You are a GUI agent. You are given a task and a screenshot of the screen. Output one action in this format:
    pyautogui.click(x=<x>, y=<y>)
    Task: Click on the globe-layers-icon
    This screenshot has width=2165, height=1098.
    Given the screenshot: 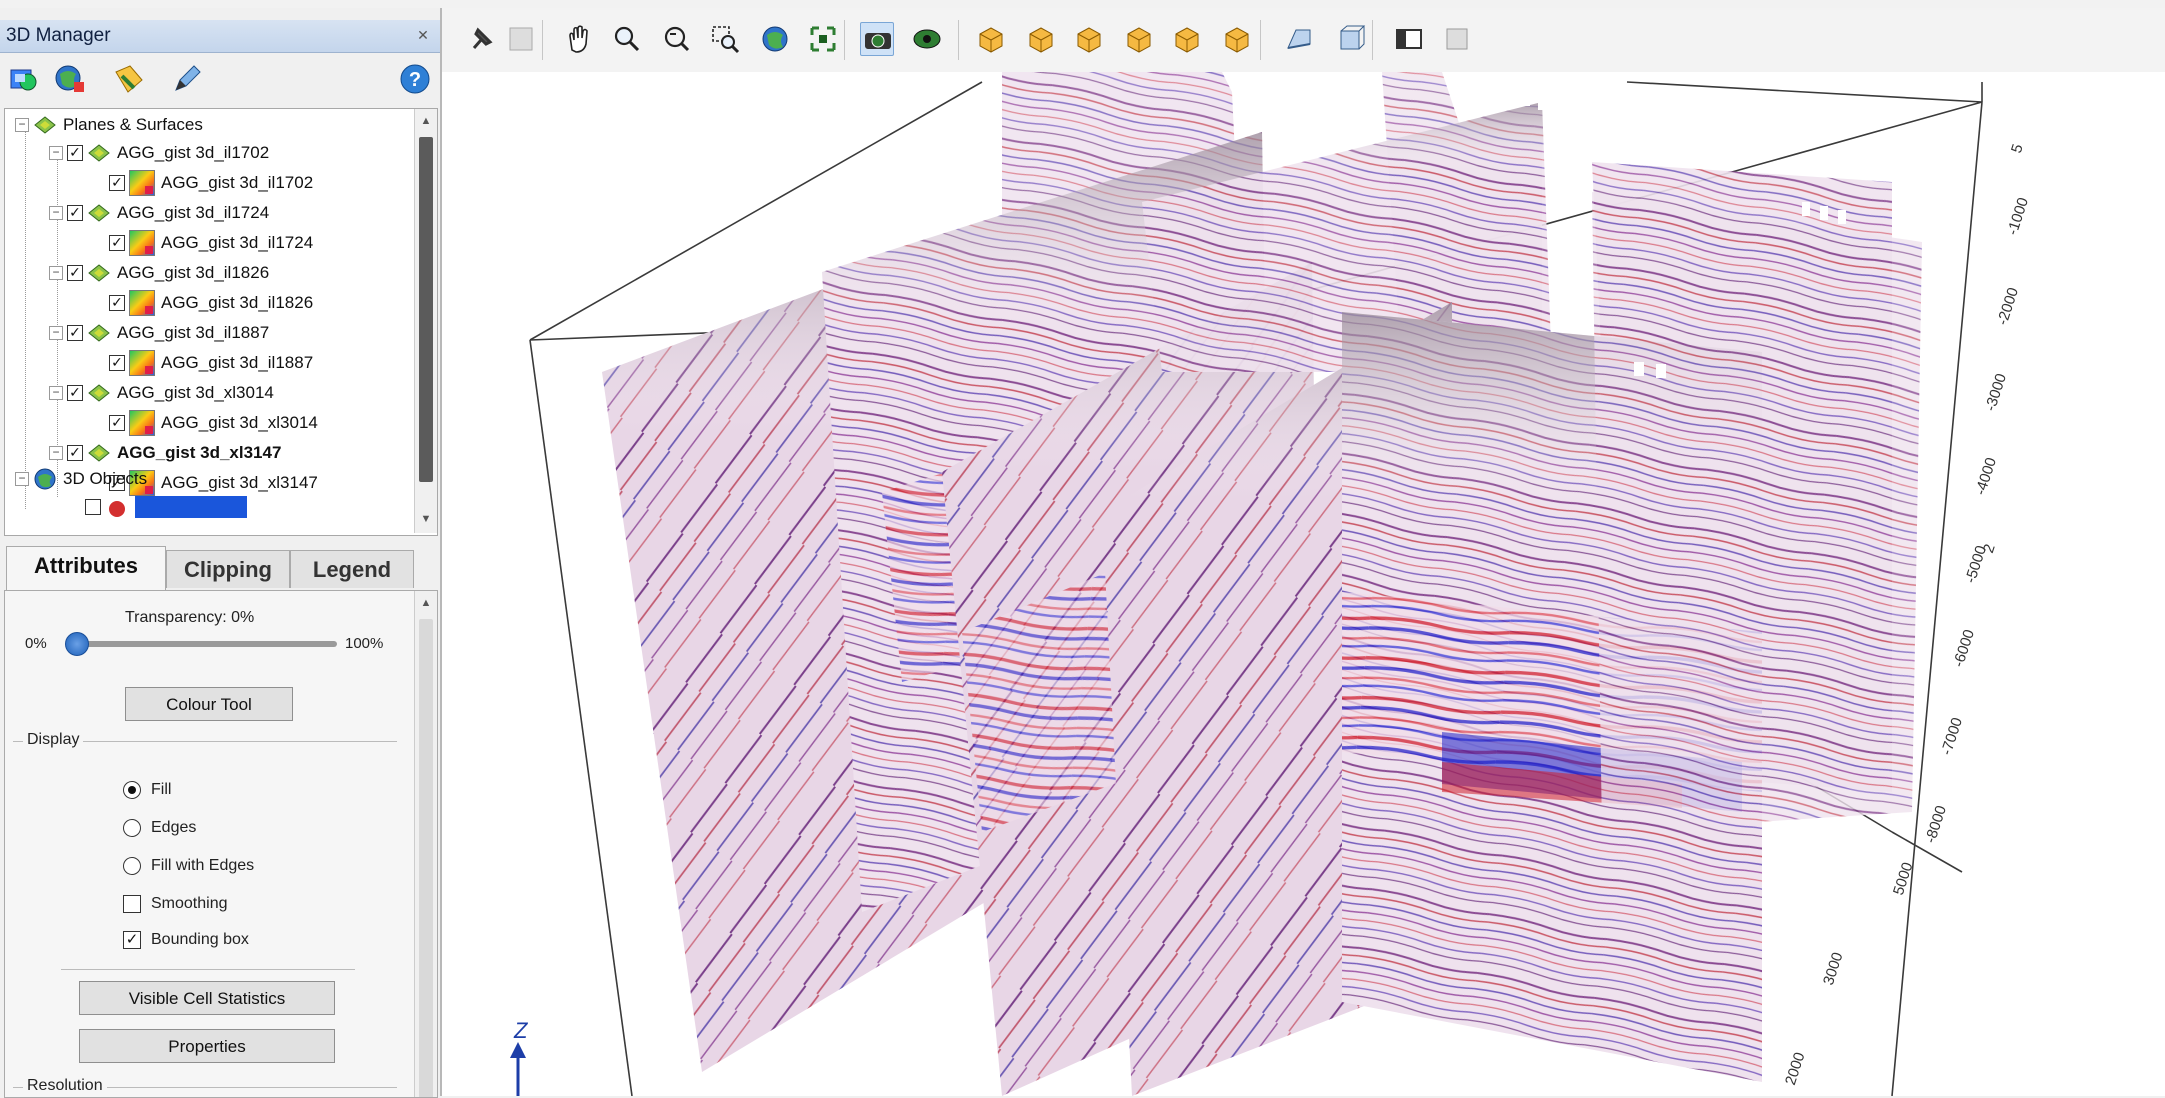 What is the action you would take?
    pyautogui.click(x=69, y=79)
    